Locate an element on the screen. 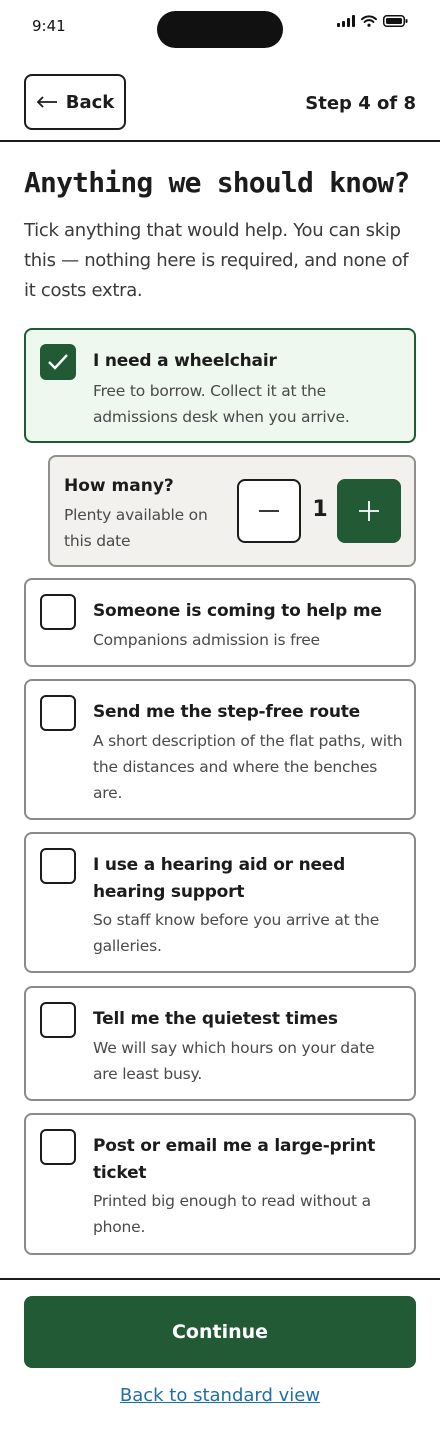 Image resolution: width=440 pixels, height=1431 pixels. checkbox-step-free-route is located at coordinates (58, 713).